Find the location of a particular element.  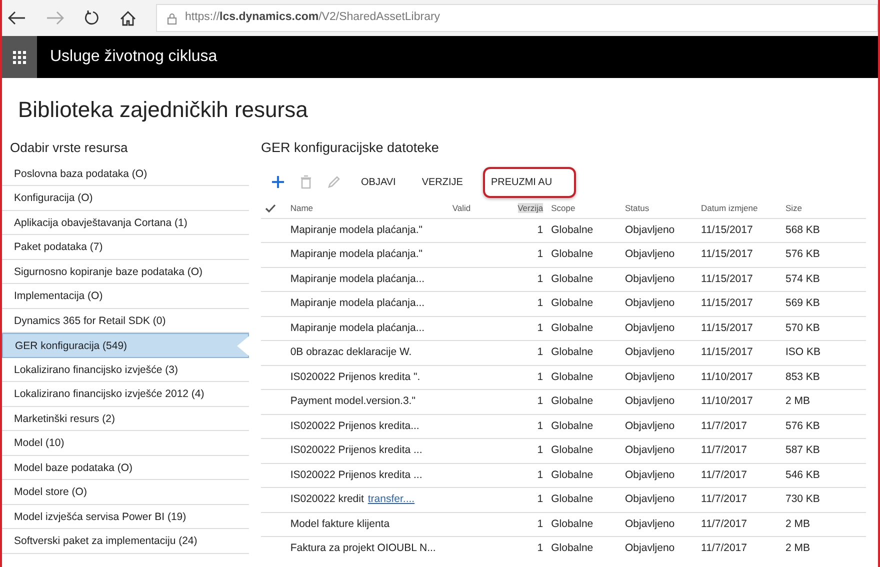

sidebar-item: Lokalizirano financijsko izvješće 2012 (4) is located at coordinates (125, 394).